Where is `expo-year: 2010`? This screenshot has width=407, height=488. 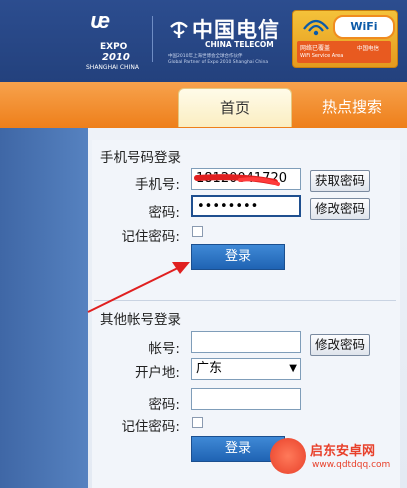 expo-year: 2010 is located at coordinates (116, 57).